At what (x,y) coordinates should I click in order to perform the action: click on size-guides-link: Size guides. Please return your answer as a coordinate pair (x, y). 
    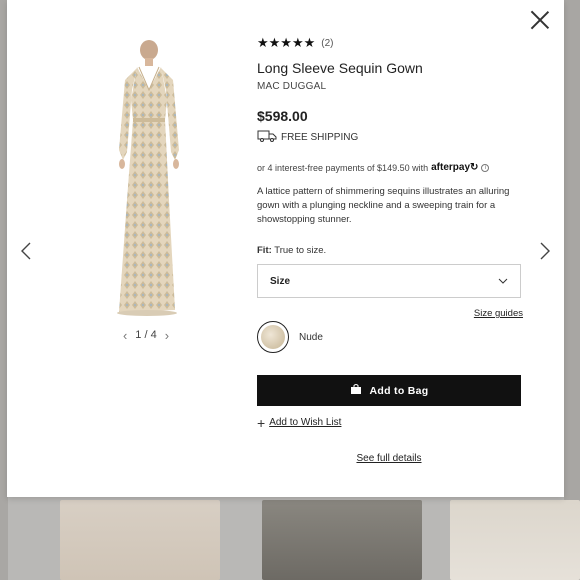
    Looking at the image, I should click on (390, 313).